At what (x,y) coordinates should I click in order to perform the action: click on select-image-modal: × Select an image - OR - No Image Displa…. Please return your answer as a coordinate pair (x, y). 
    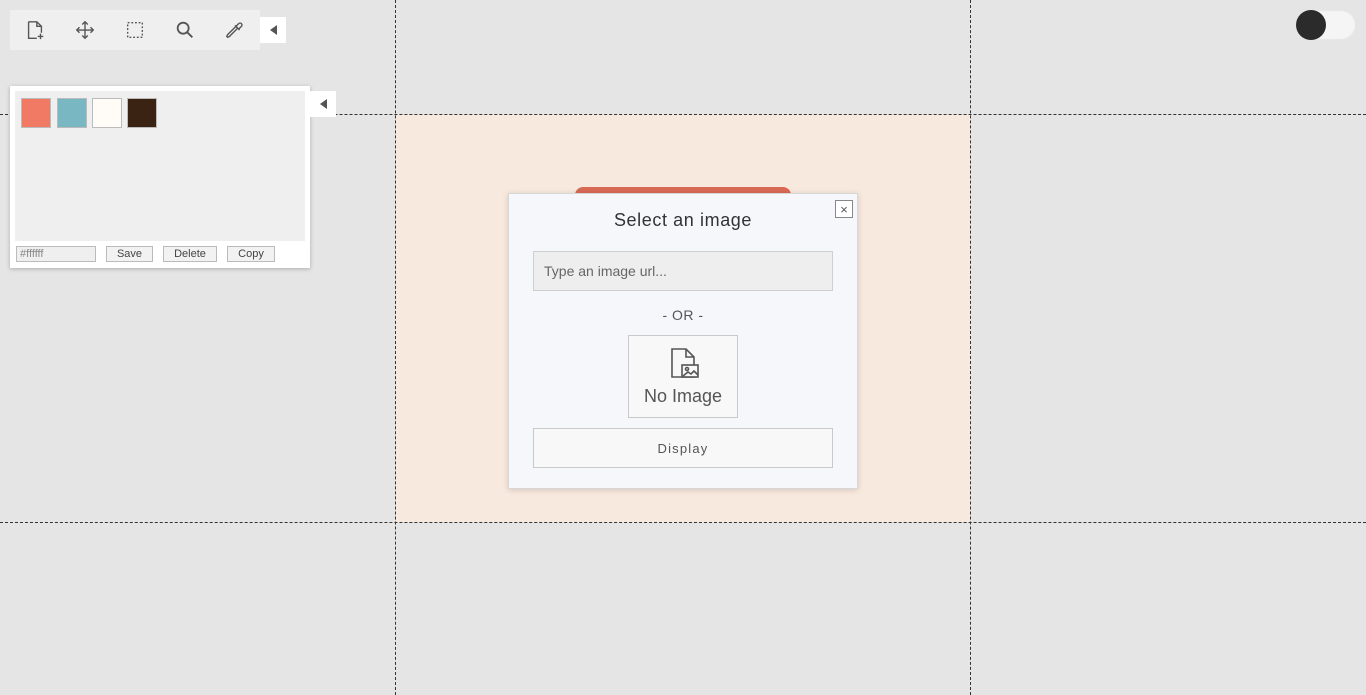
    Looking at the image, I should click on (683, 341).